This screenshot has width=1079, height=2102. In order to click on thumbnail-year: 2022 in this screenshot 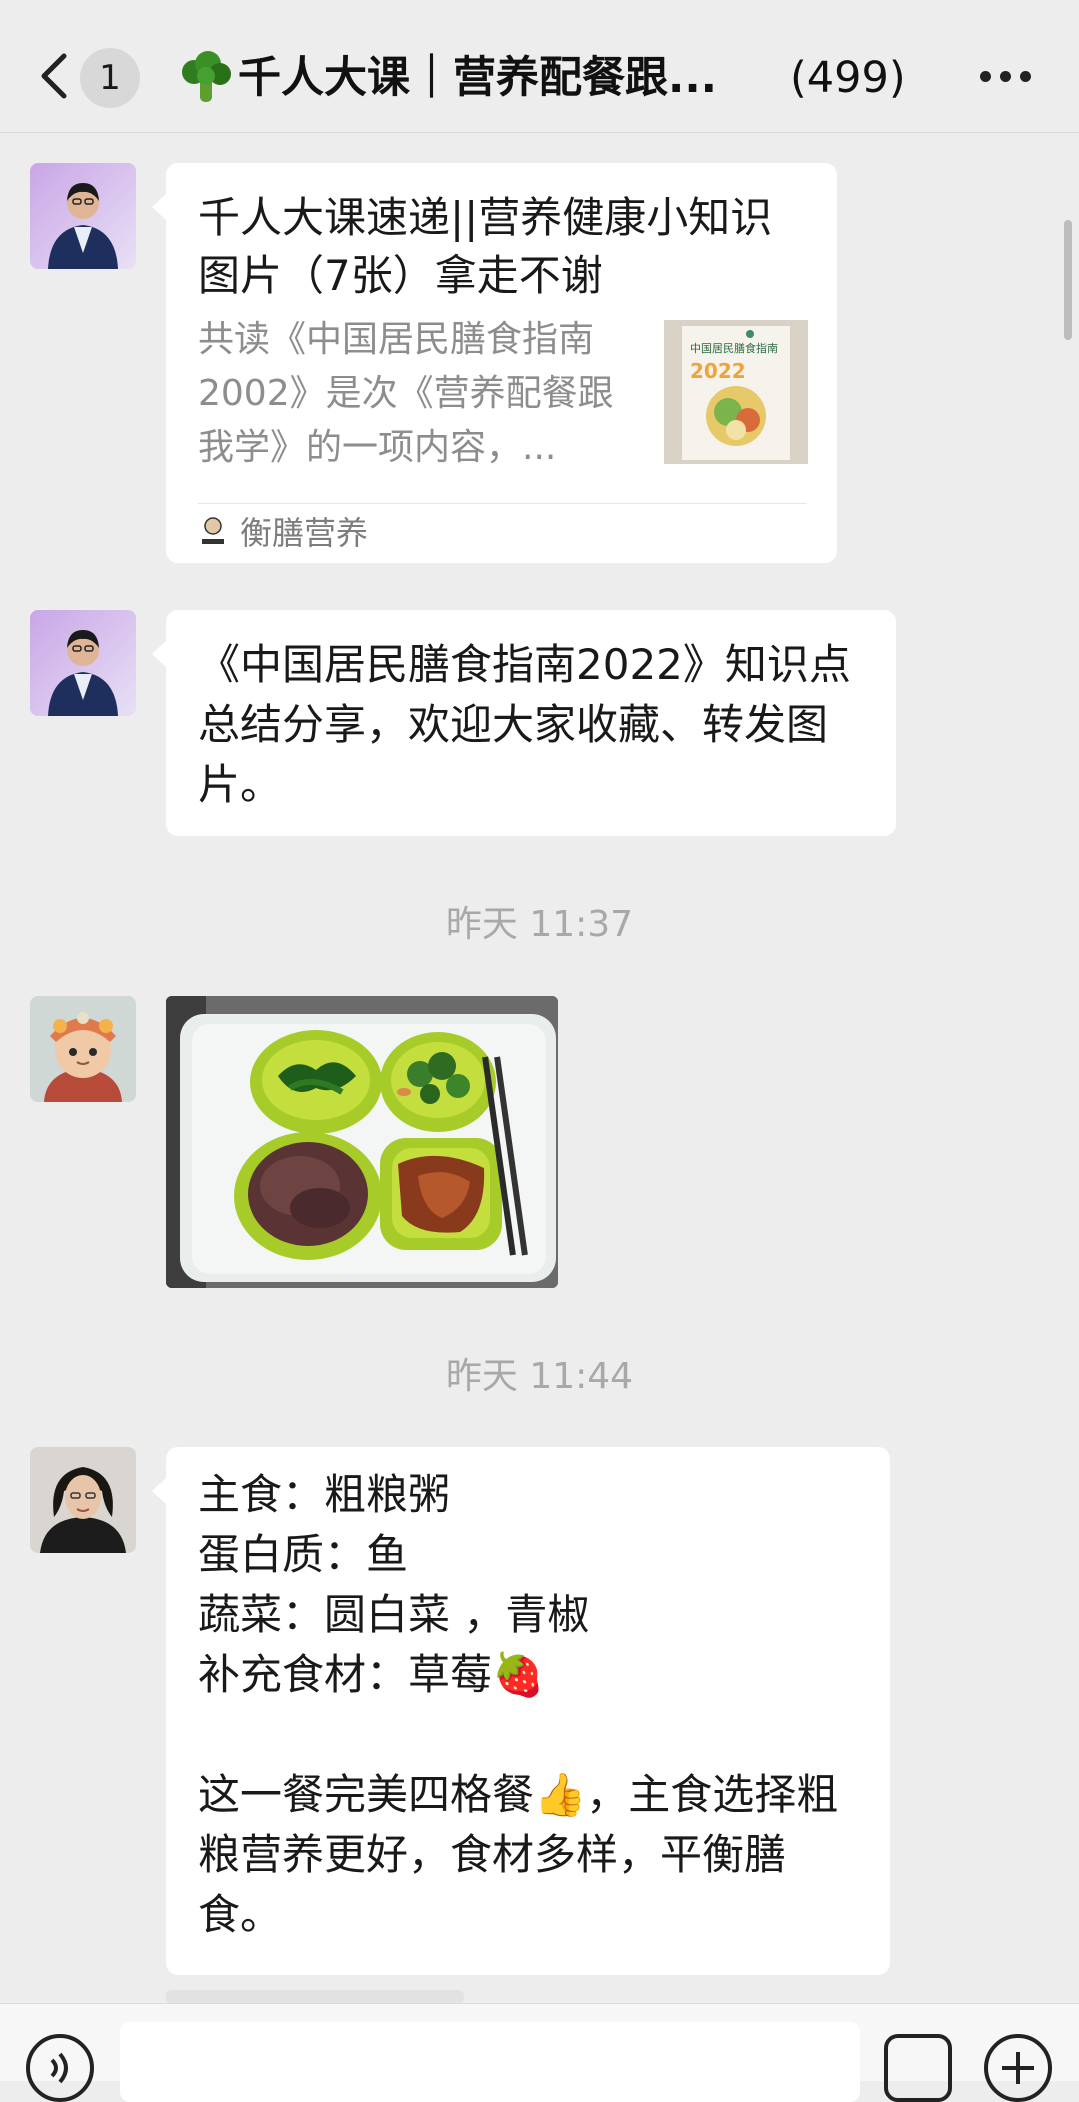, I will do `click(718, 371)`.